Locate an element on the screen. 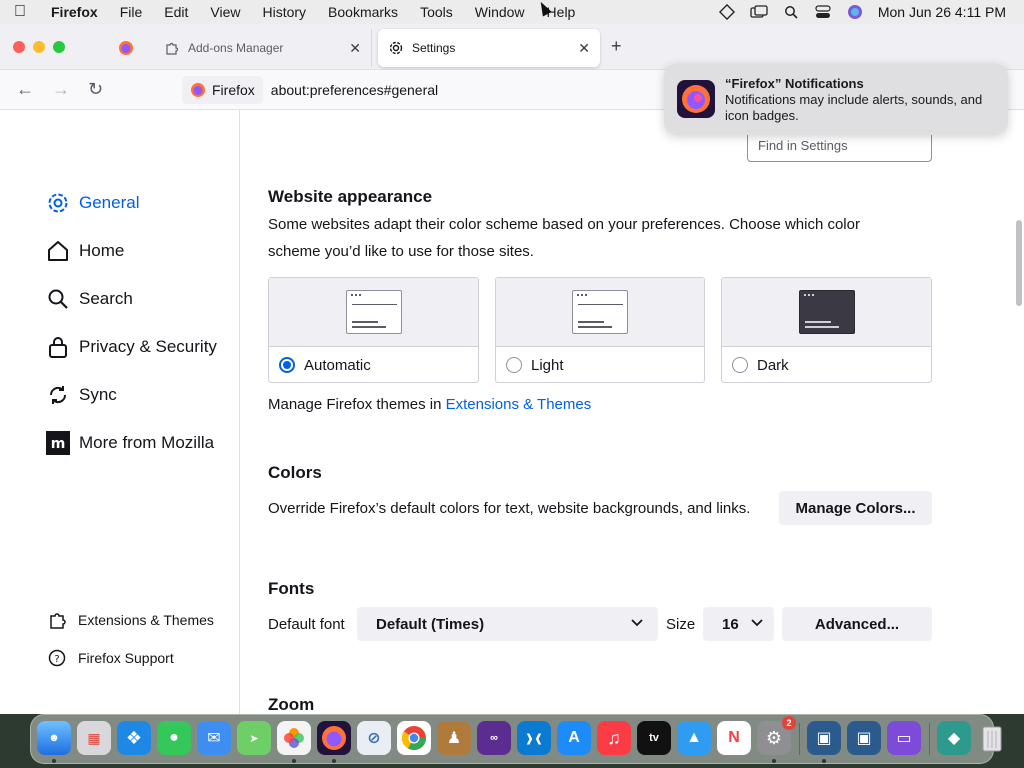  photos-icon is located at coordinates (294, 738).